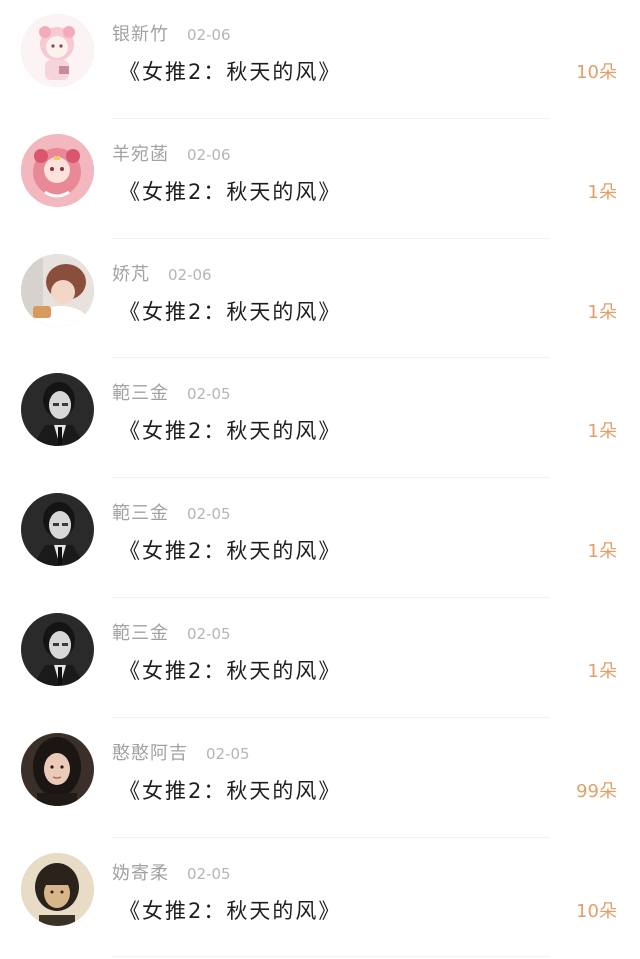 The width and height of the screenshot is (640, 959). What do you see at coordinates (171, 874) in the screenshot?
I see `username: 妫寄柔 02-05` at bounding box center [171, 874].